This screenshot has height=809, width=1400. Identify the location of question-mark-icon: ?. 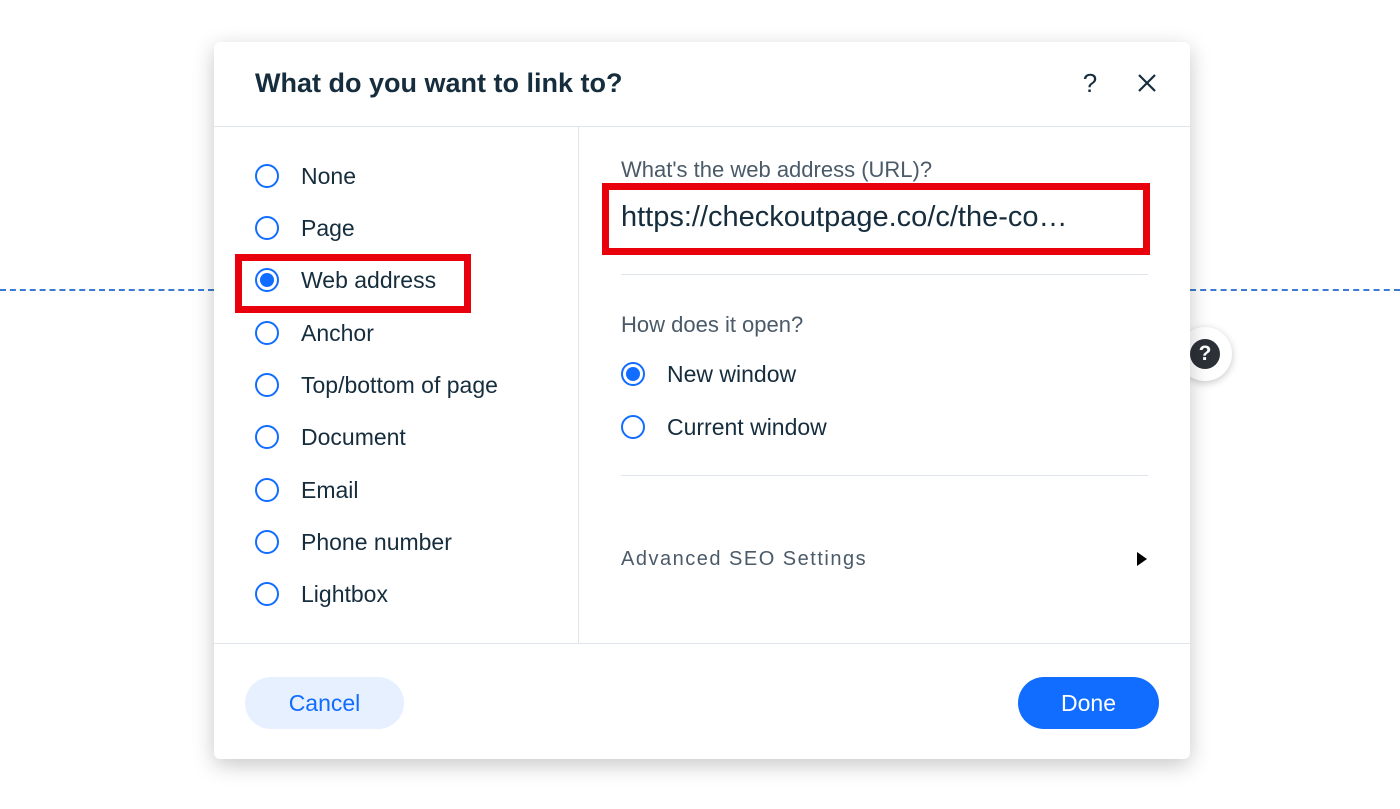
(1090, 82).